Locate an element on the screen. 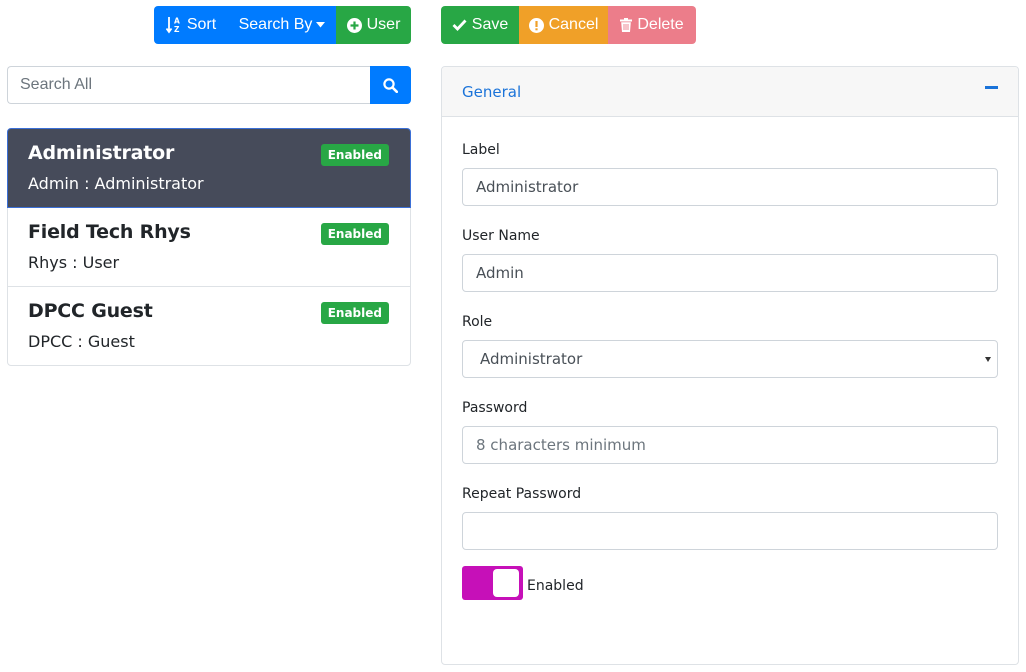  password-field-label: Password is located at coordinates (495, 408).